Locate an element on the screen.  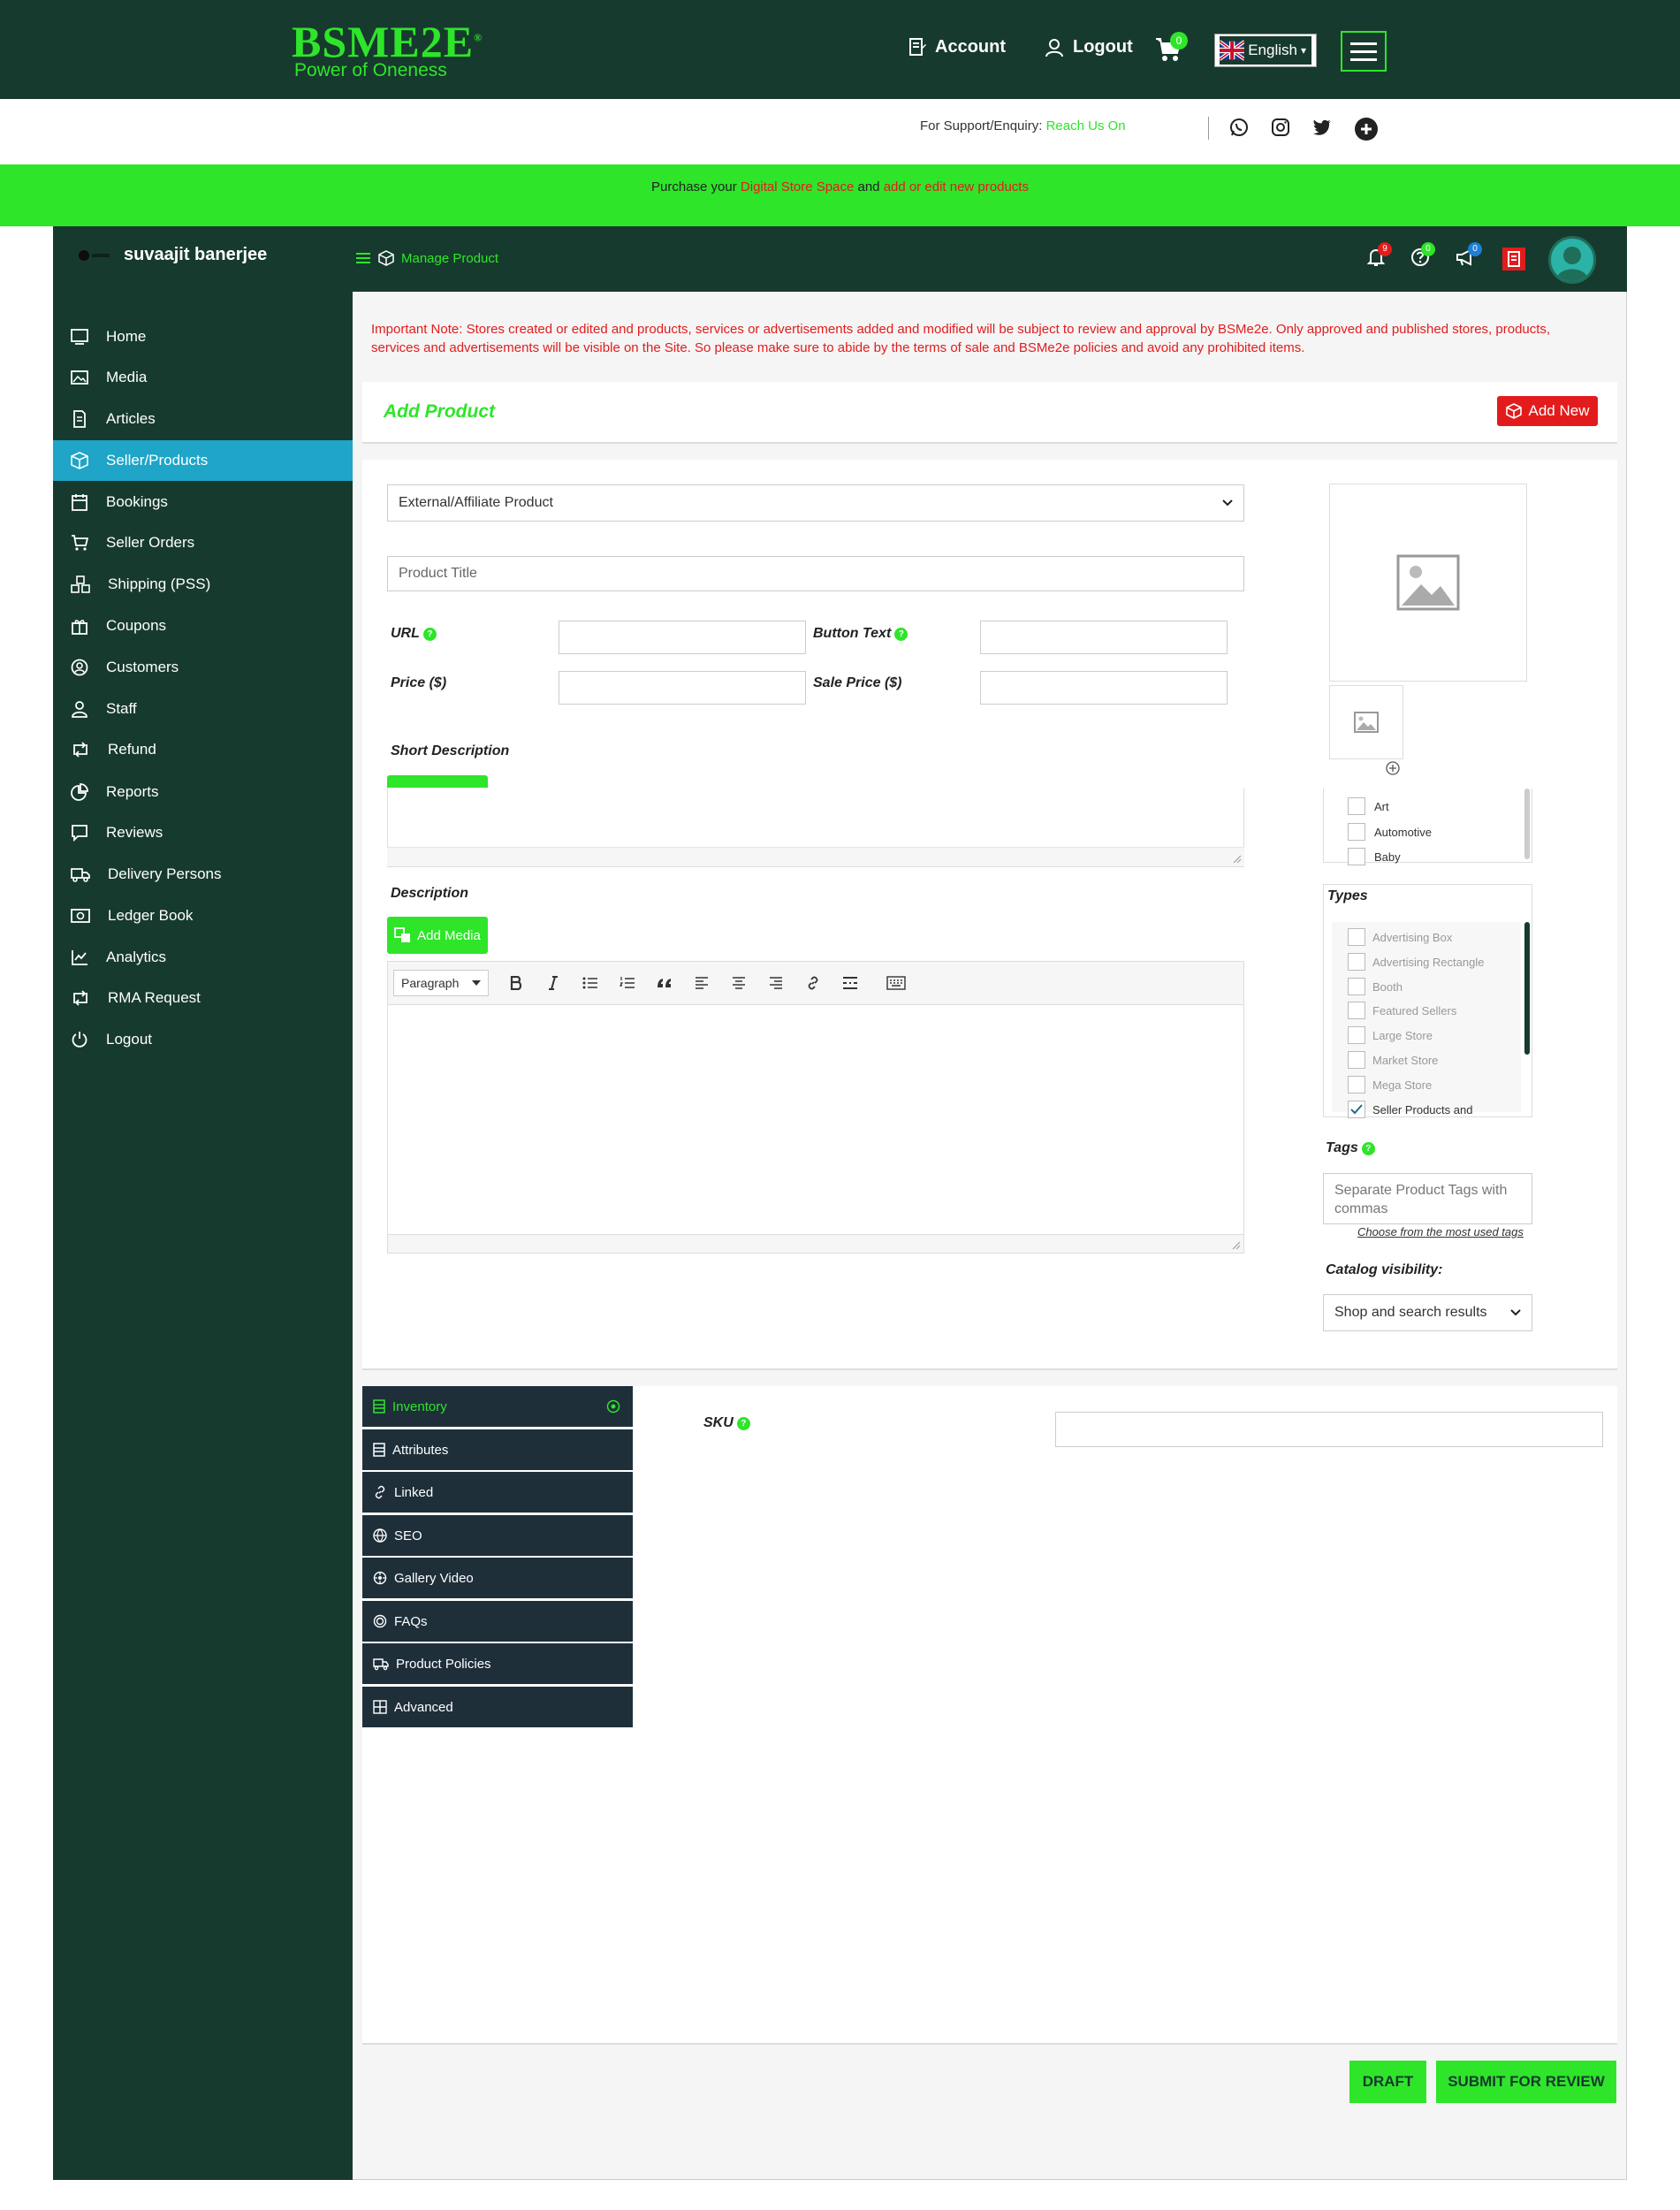
reach-us-link: Reach Us On is located at coordinates (1086, 125).